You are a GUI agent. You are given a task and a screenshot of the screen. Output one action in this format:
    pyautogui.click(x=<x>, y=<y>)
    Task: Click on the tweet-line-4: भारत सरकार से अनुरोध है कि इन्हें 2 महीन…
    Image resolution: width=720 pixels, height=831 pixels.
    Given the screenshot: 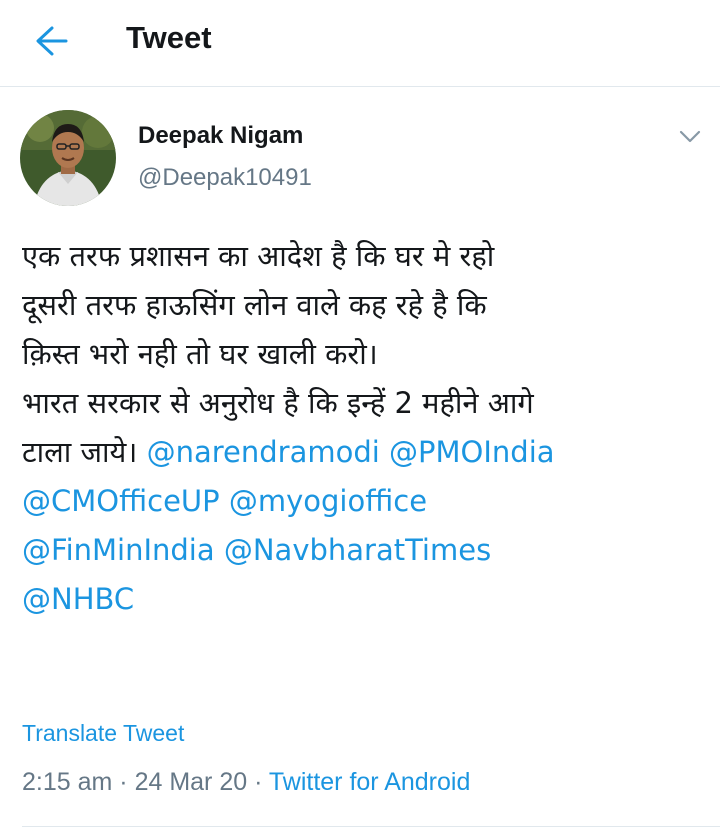 What is the action you would take?
    pyautogui.click(x=278, y=403)
    